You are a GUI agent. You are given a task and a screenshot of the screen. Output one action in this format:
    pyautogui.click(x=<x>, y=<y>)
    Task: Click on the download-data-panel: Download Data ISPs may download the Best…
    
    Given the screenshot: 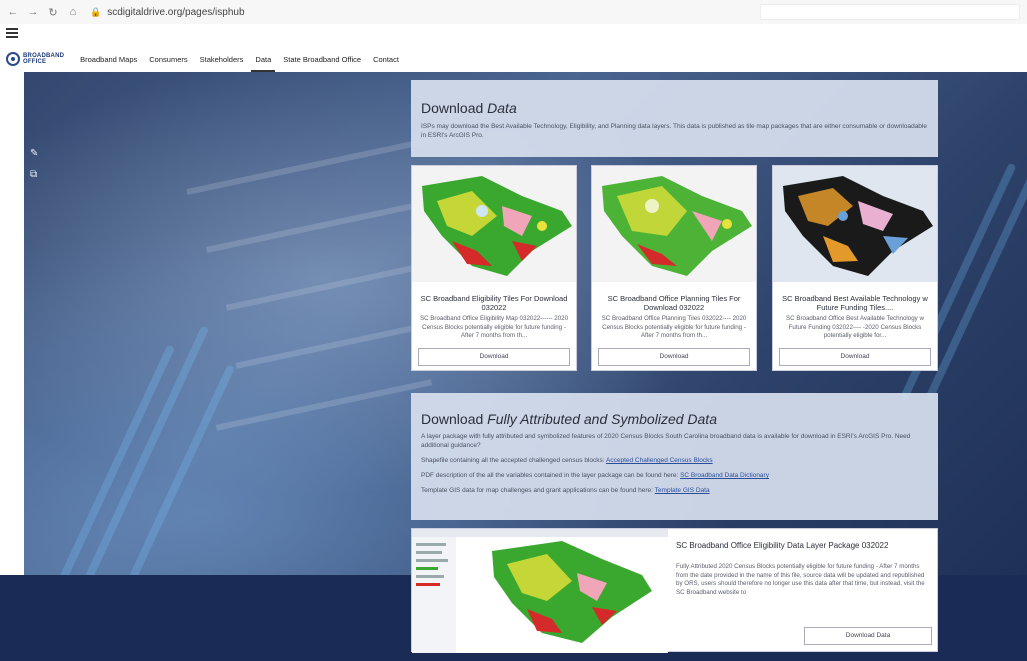 What is the action you would take?
    pyautogui.click(x=674, y=118)
    